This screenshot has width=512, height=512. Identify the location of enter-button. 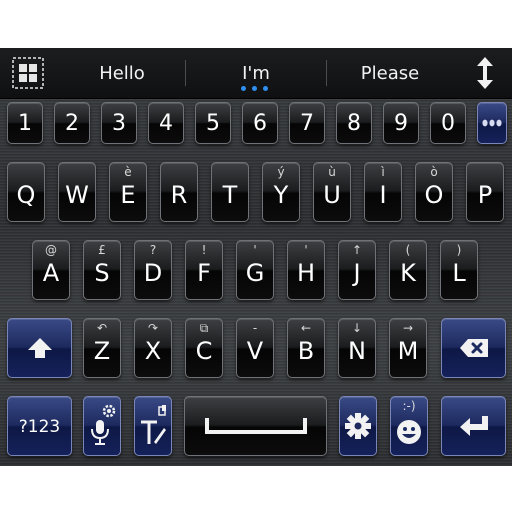
(473, 426).